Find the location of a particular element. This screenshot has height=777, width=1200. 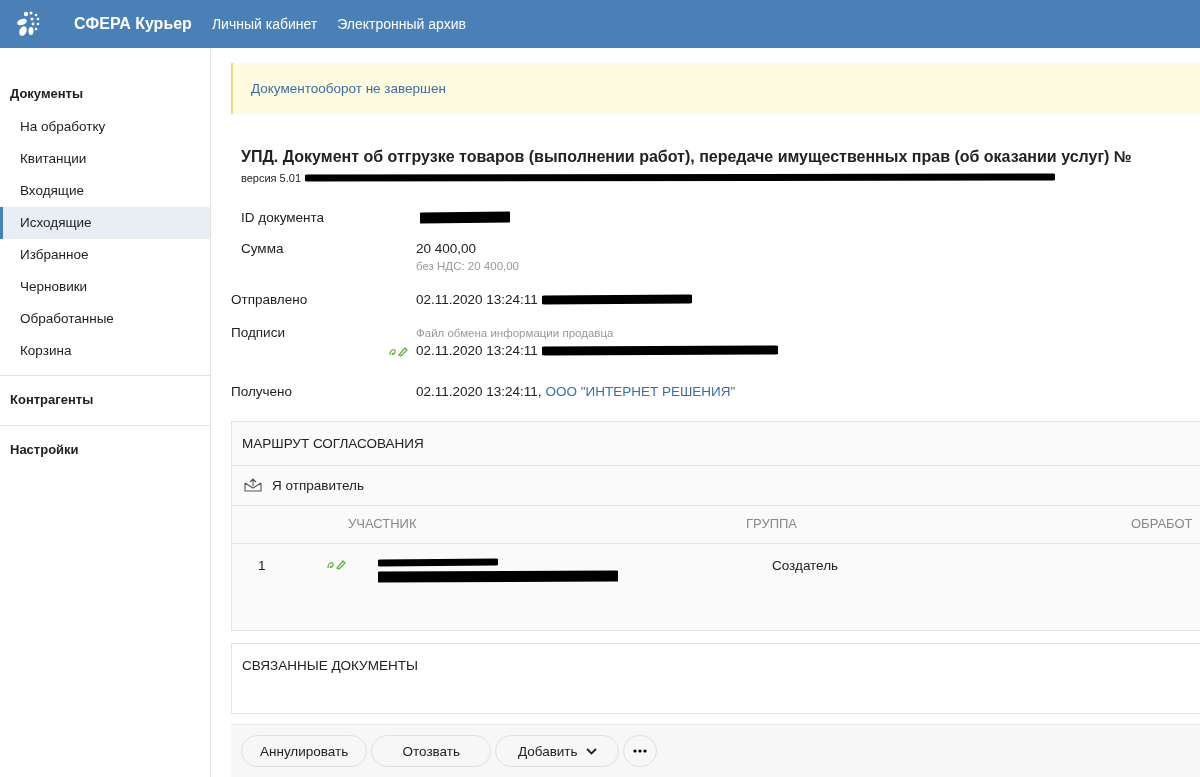

document-title: УПД. Документ об отгрузке товаров (выполнении работ), передаче имущественных прав (об оказании услуг) № is located at coordinates (687, 157).